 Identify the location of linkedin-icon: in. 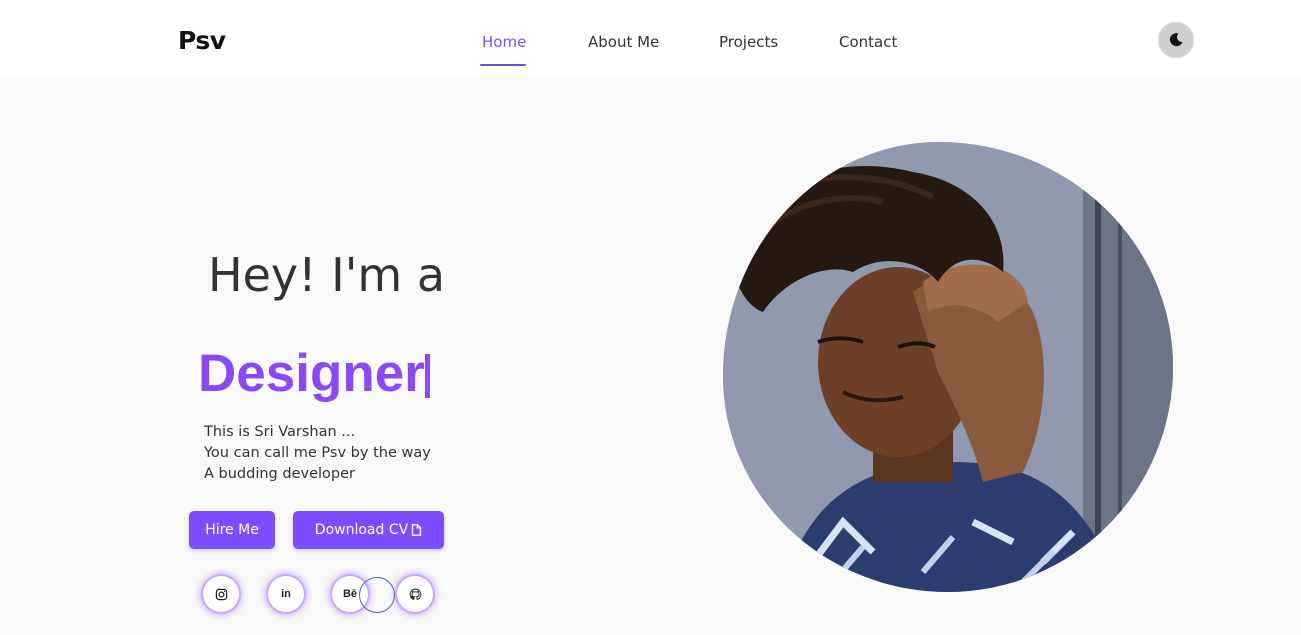
(286, 594).